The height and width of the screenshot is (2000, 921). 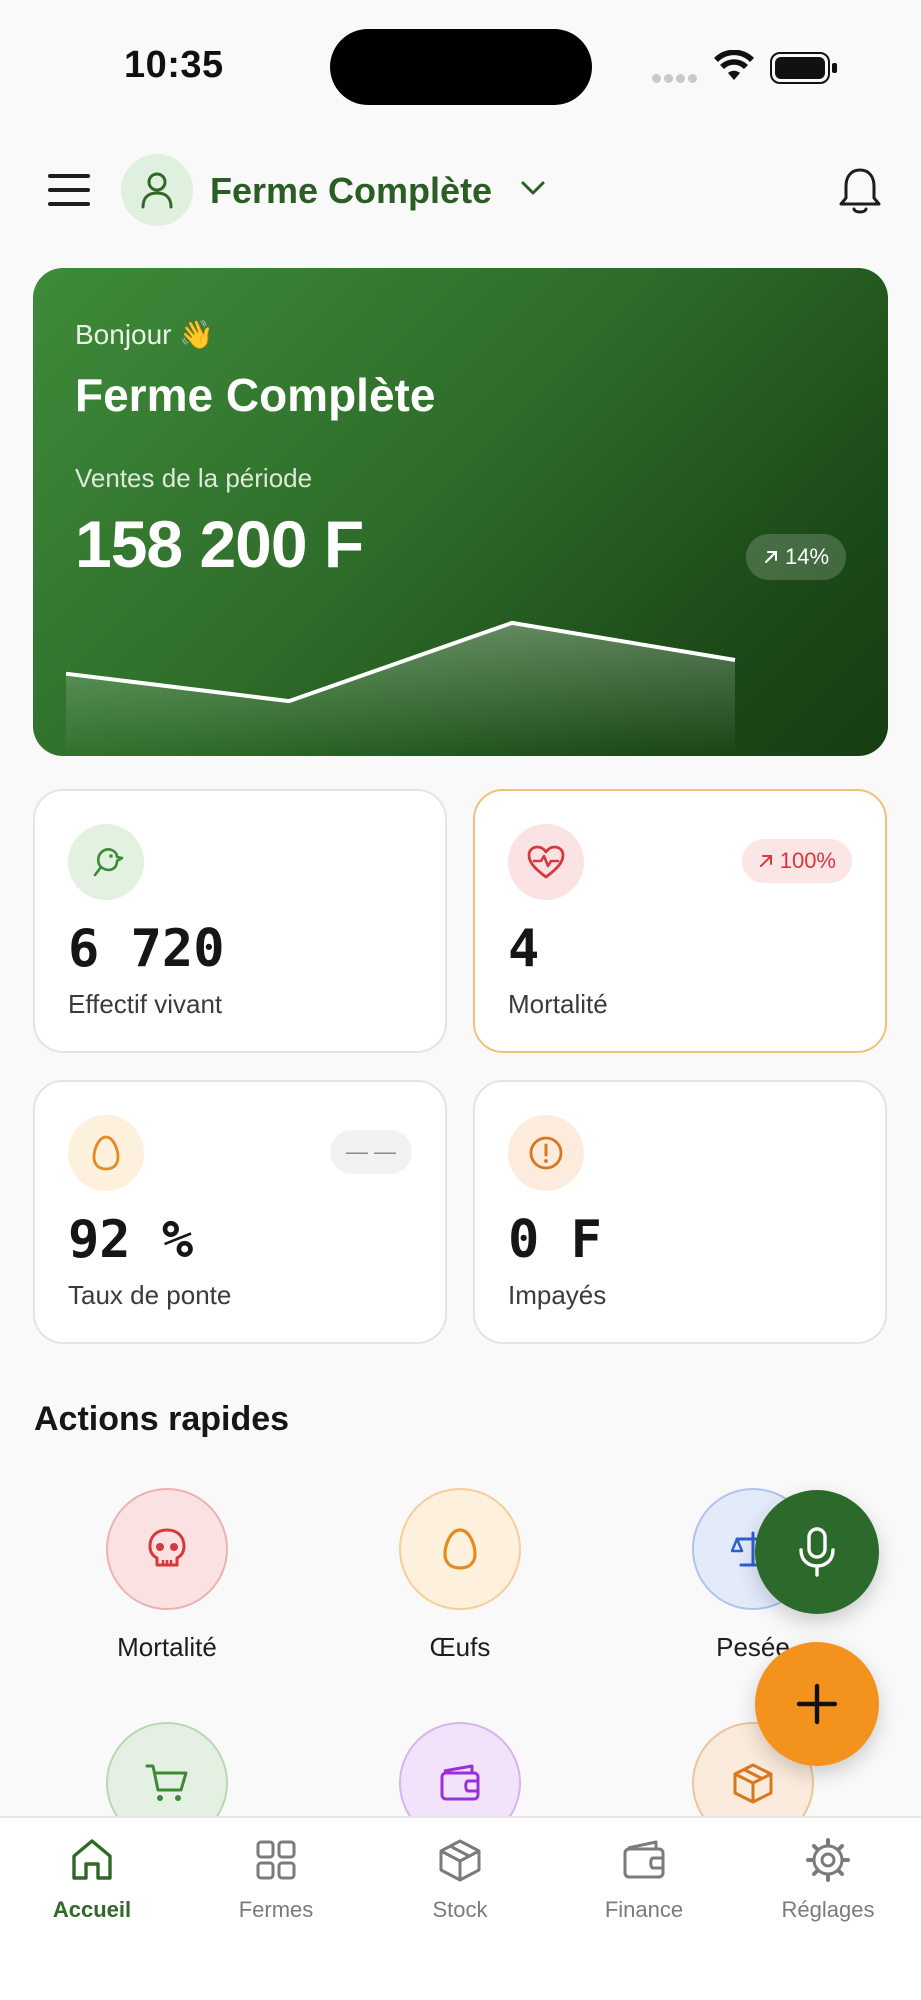 What do you see at coordinates (807, 860) in the screenshot?
I see `mortality-trend-value: 100%` at bounding box center [807, 860].